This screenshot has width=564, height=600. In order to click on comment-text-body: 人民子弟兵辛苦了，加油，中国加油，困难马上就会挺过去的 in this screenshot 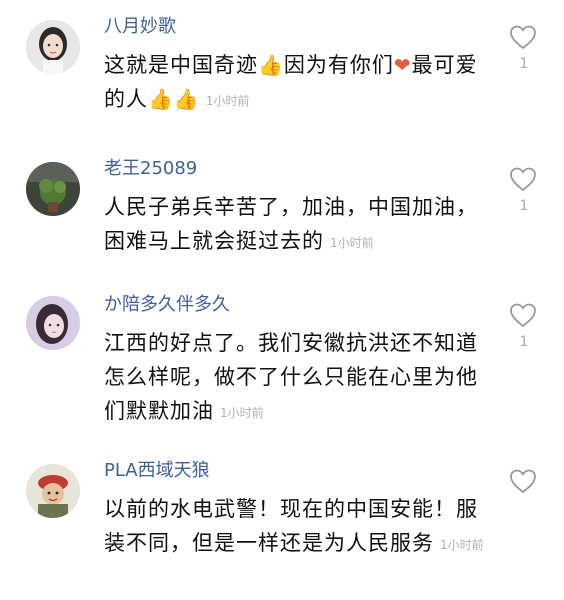, I will do `click(291, 224)`.